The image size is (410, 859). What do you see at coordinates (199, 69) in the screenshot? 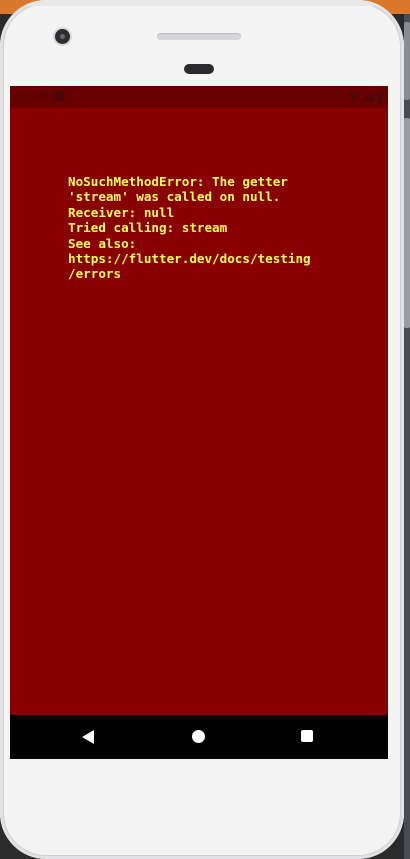
I see `proximity-sensor` at bounding box center [199, 69].